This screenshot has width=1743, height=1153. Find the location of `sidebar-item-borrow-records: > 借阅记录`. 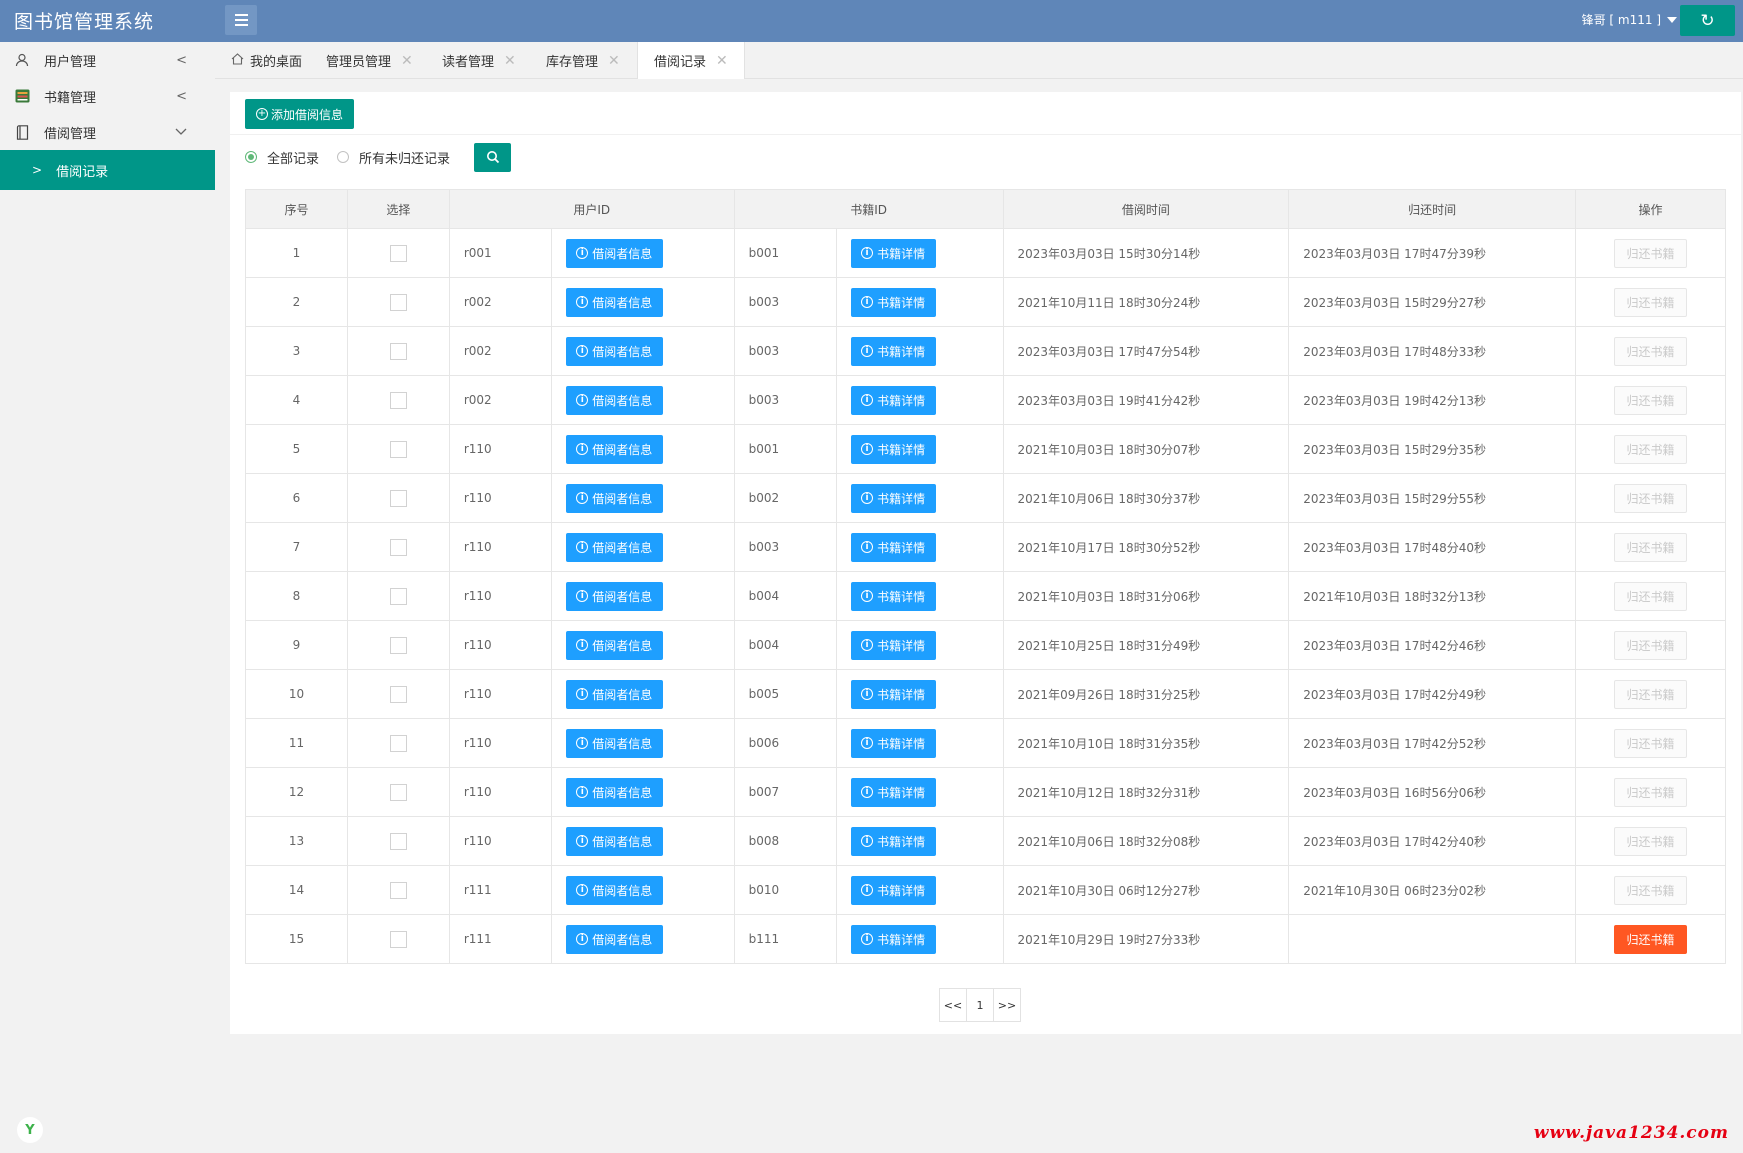

sidebar-item-borrow-records: > 借阅记录 is located at coordinates (107, 170).